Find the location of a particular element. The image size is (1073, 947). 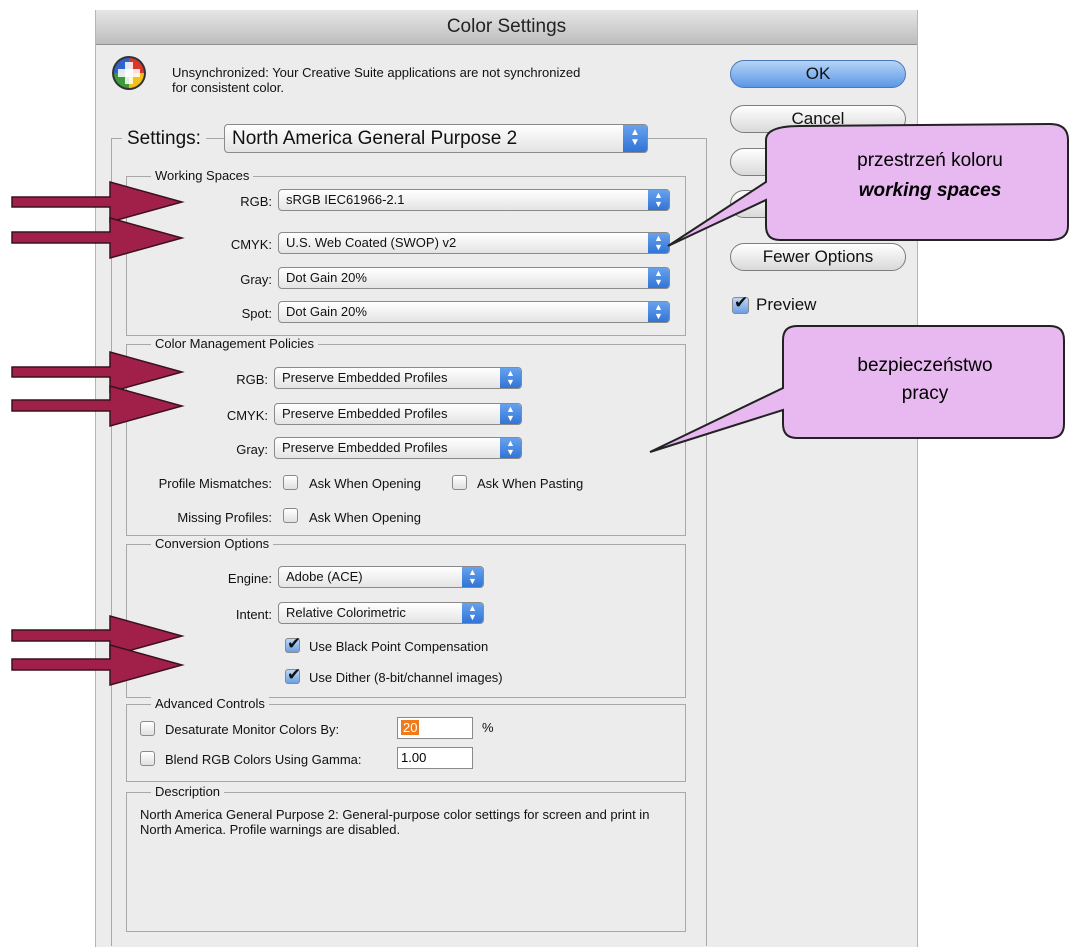

callout-ws-text-1: przestrzeń koloru is located at coordinates (930, 160).